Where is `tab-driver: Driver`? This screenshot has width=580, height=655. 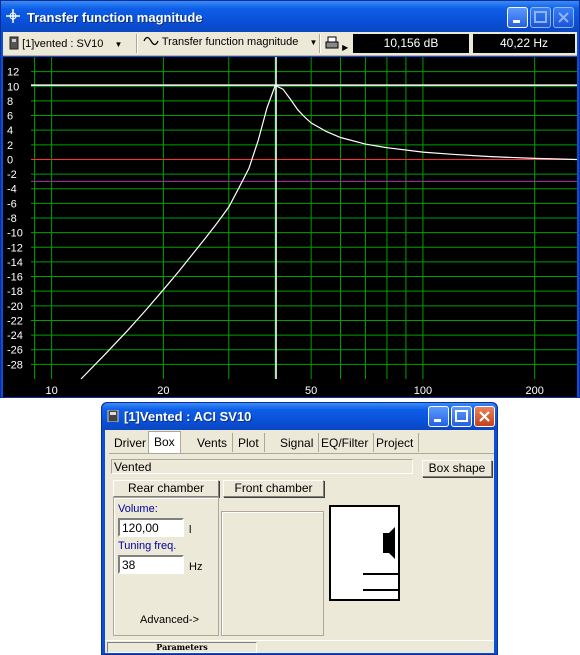 tab-driver: Driver is located at coordinates (130, 442).